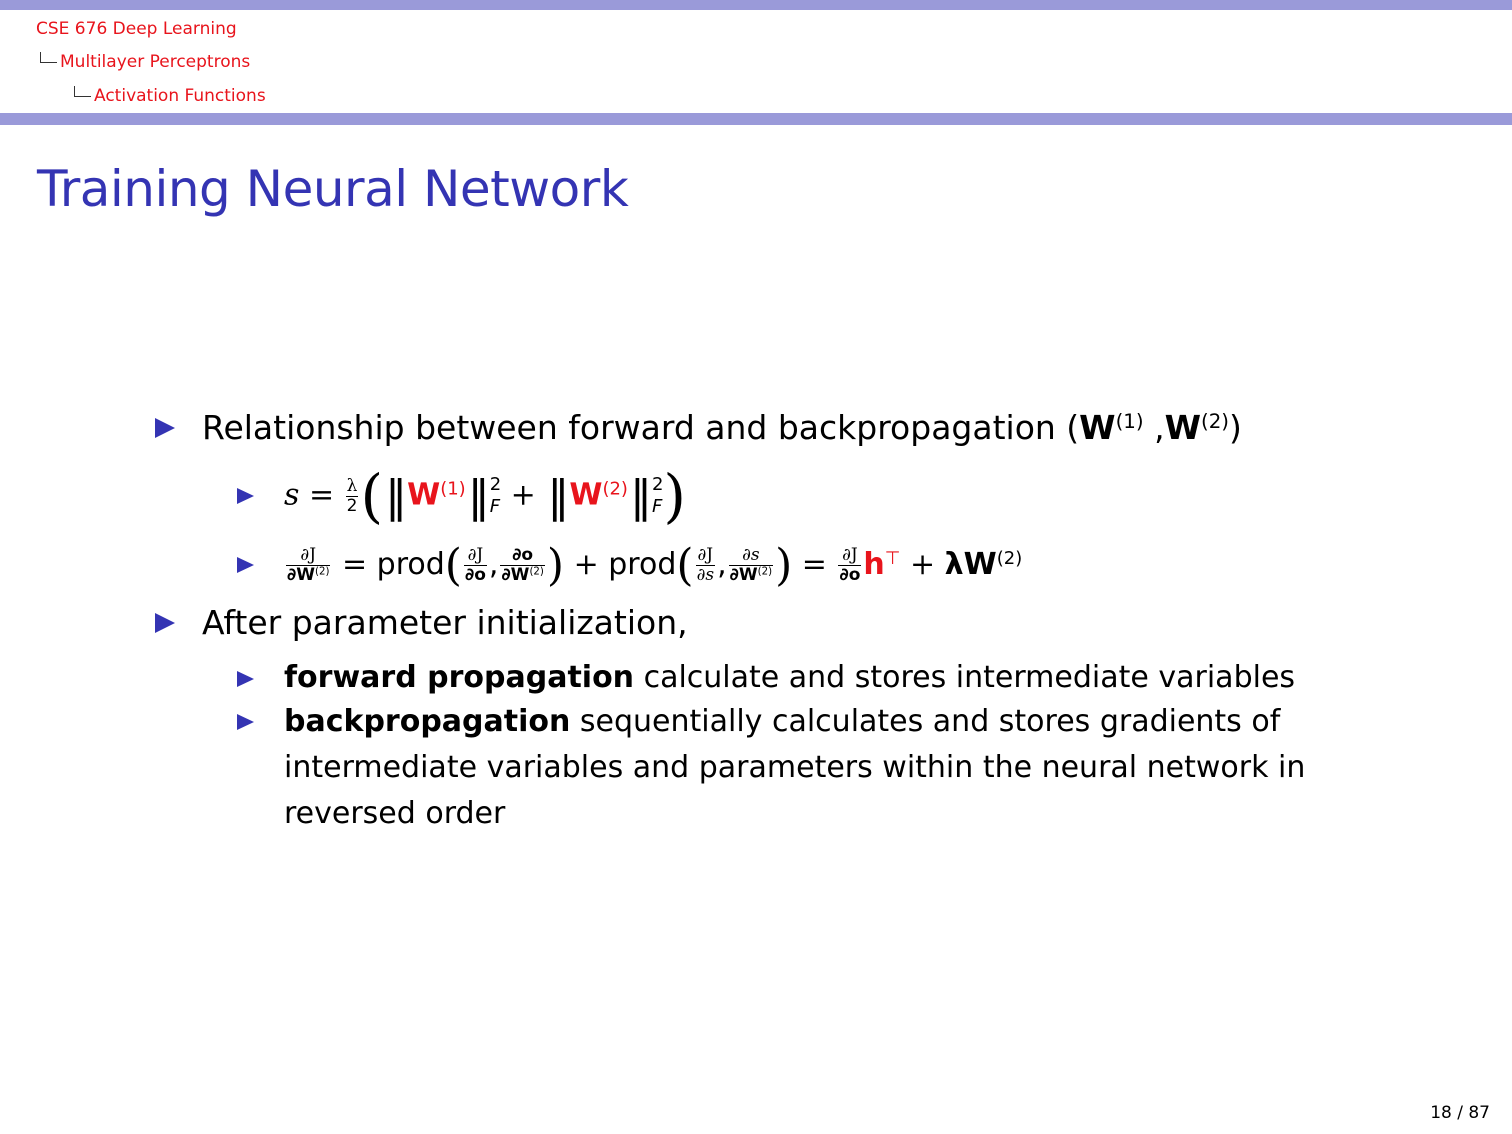 The image size is (1512, 1134). What do you see at coordinates (145, 62) in the screenshot?
I see `breadcrumb-section: Multilayer Perceptrons` at bounding box center [145, 62].